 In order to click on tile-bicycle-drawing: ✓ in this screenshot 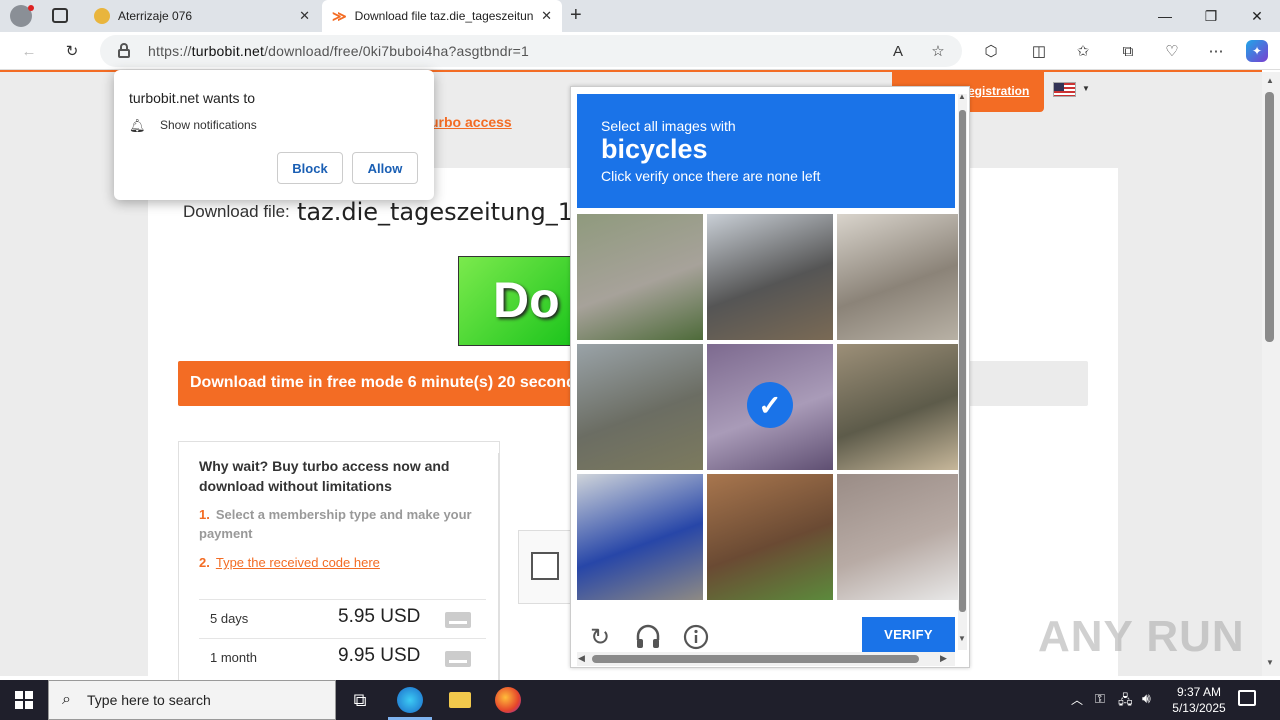, I will do `click(770, 407)`.